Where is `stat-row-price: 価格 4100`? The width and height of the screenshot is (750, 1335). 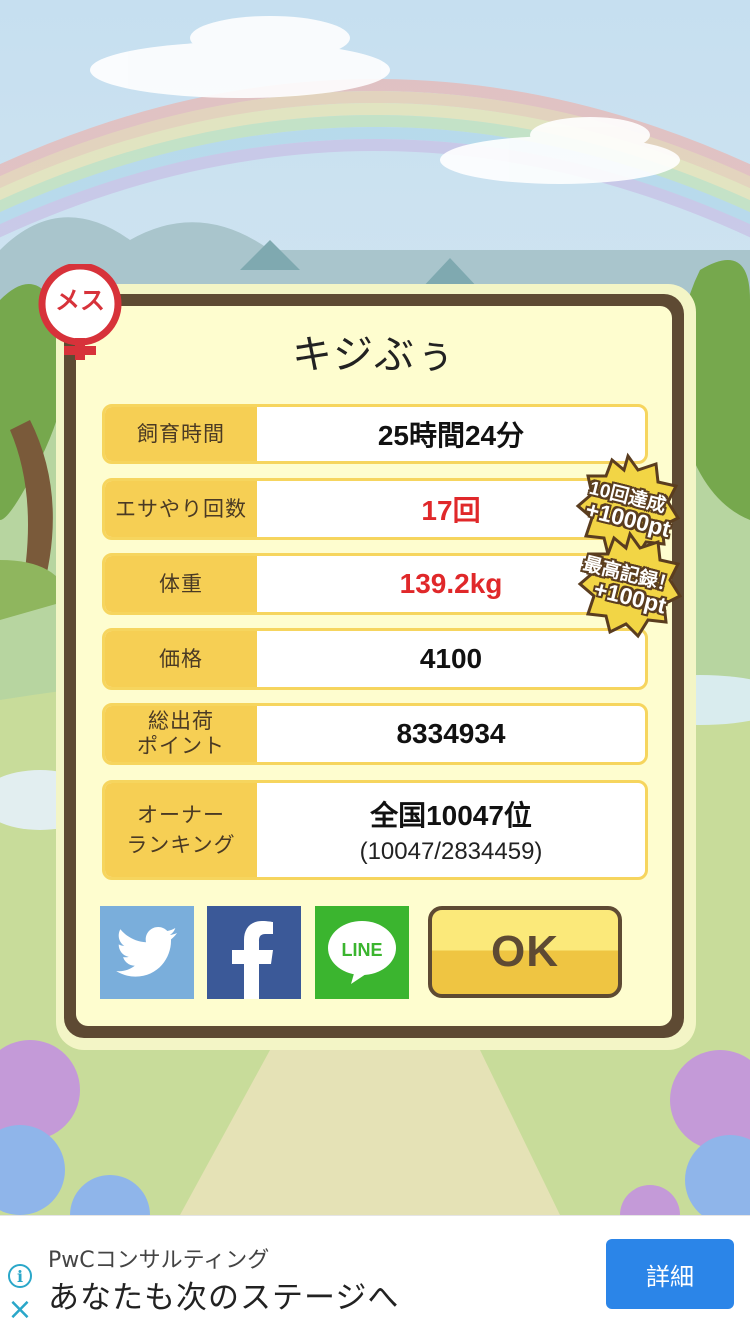 stat-row-price: 価格 4100 is located at coordinates (375, 659).